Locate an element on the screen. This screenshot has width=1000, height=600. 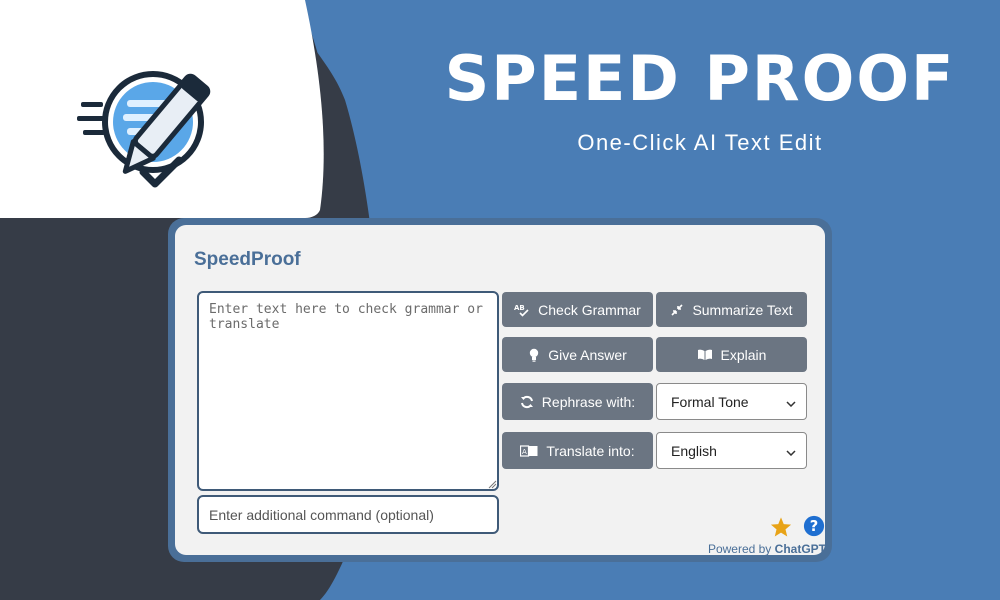
ab-spellcheck-icon: AB is located at coordinates (522, 310).